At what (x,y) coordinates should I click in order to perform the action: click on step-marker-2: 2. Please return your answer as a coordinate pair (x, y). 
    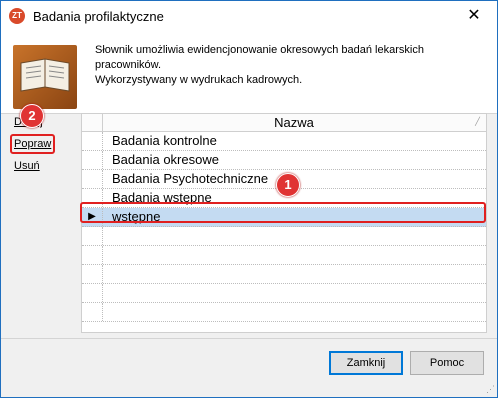
    Looking at the image, I should click on (32, 116).